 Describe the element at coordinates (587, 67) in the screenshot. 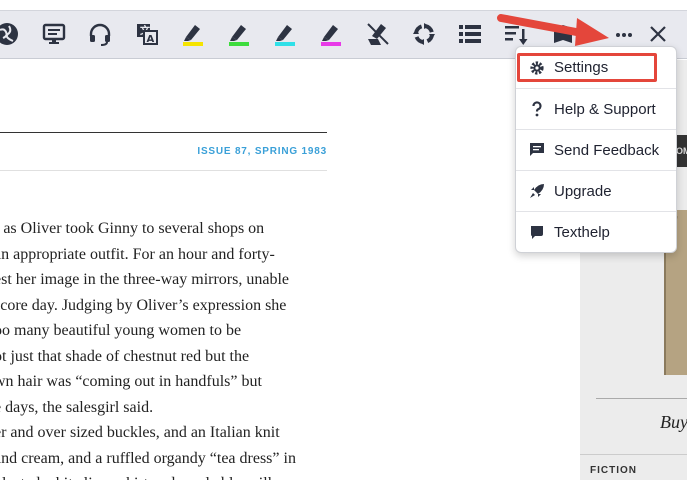

I see `settings-highlight-annotation` at that location.